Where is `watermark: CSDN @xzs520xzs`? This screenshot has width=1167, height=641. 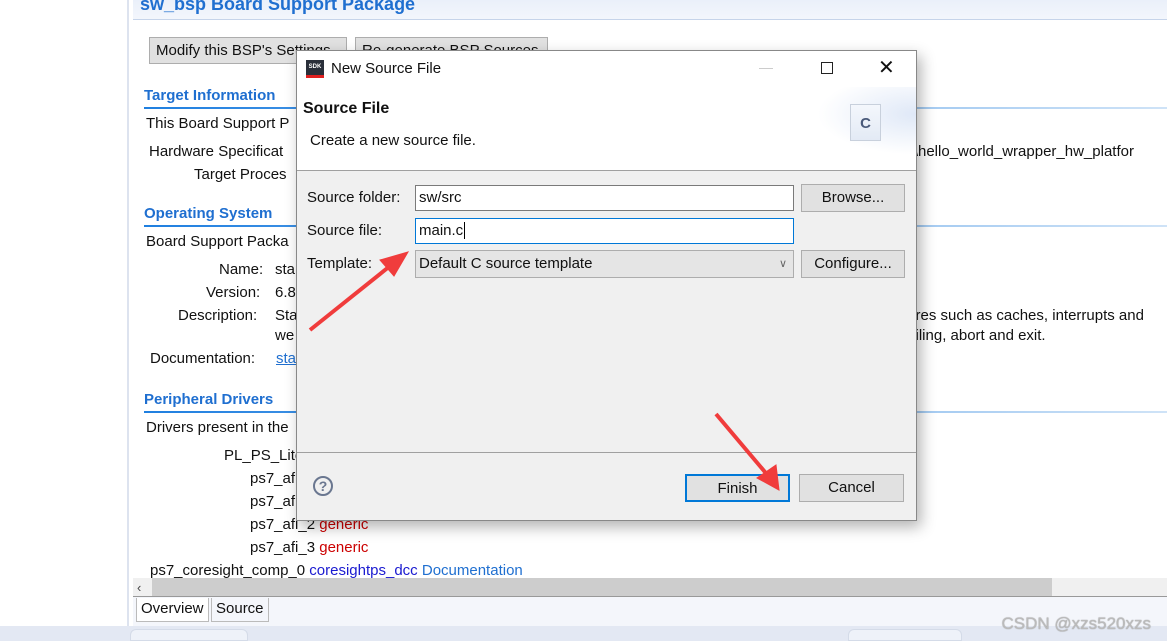
watermark: CSDN @xzs520xzs is located at coordinates (1076, 623).